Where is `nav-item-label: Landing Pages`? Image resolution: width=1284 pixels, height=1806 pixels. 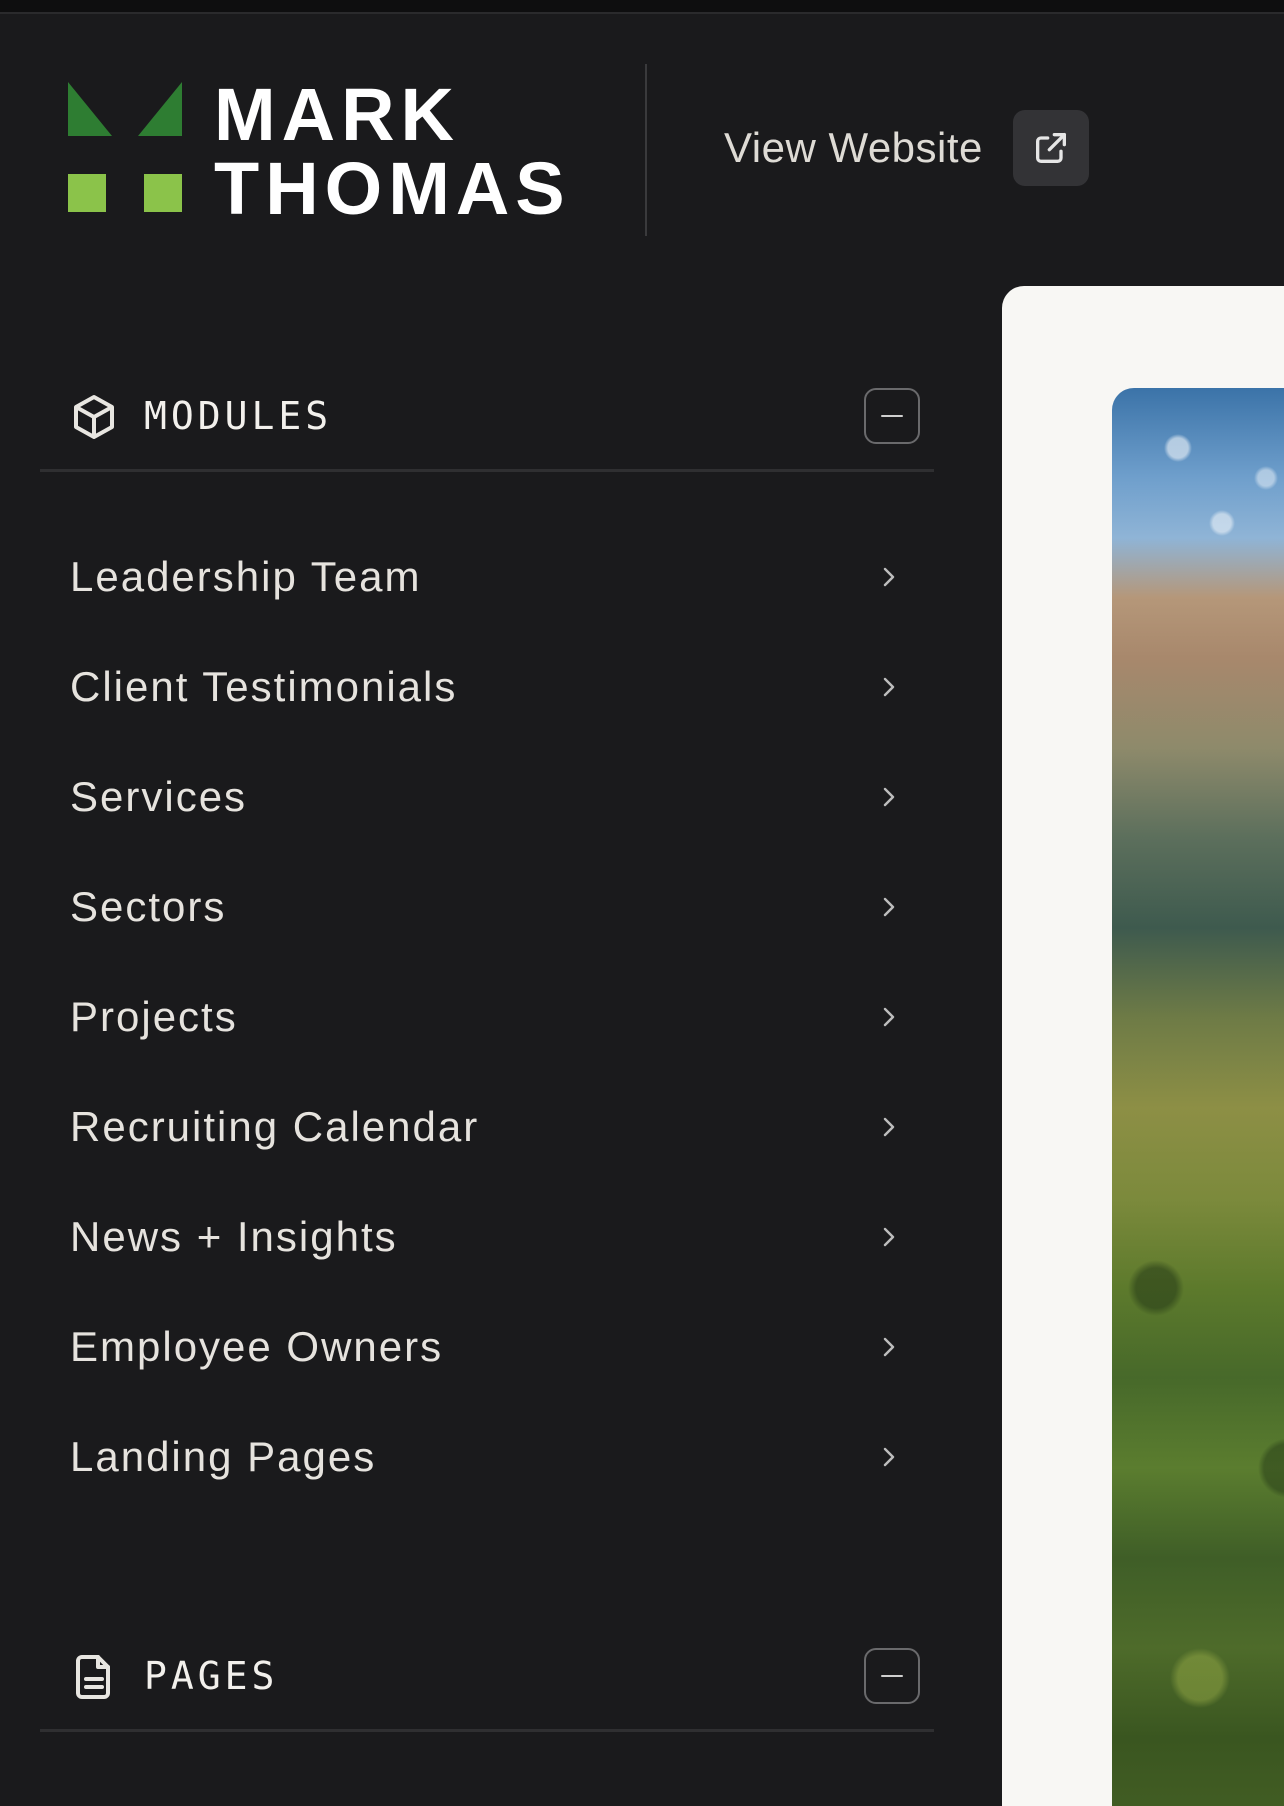 nav-item-label: Landing Pages is located at coordinates (223, 1456).